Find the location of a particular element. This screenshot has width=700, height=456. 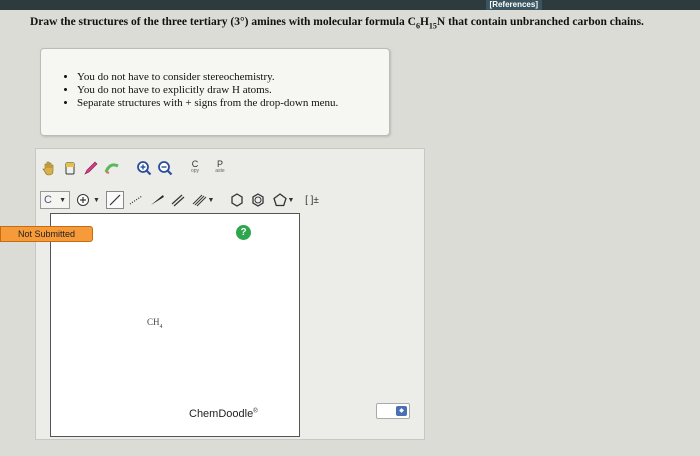

single-bond-icon is located at coordinates (115, 200).